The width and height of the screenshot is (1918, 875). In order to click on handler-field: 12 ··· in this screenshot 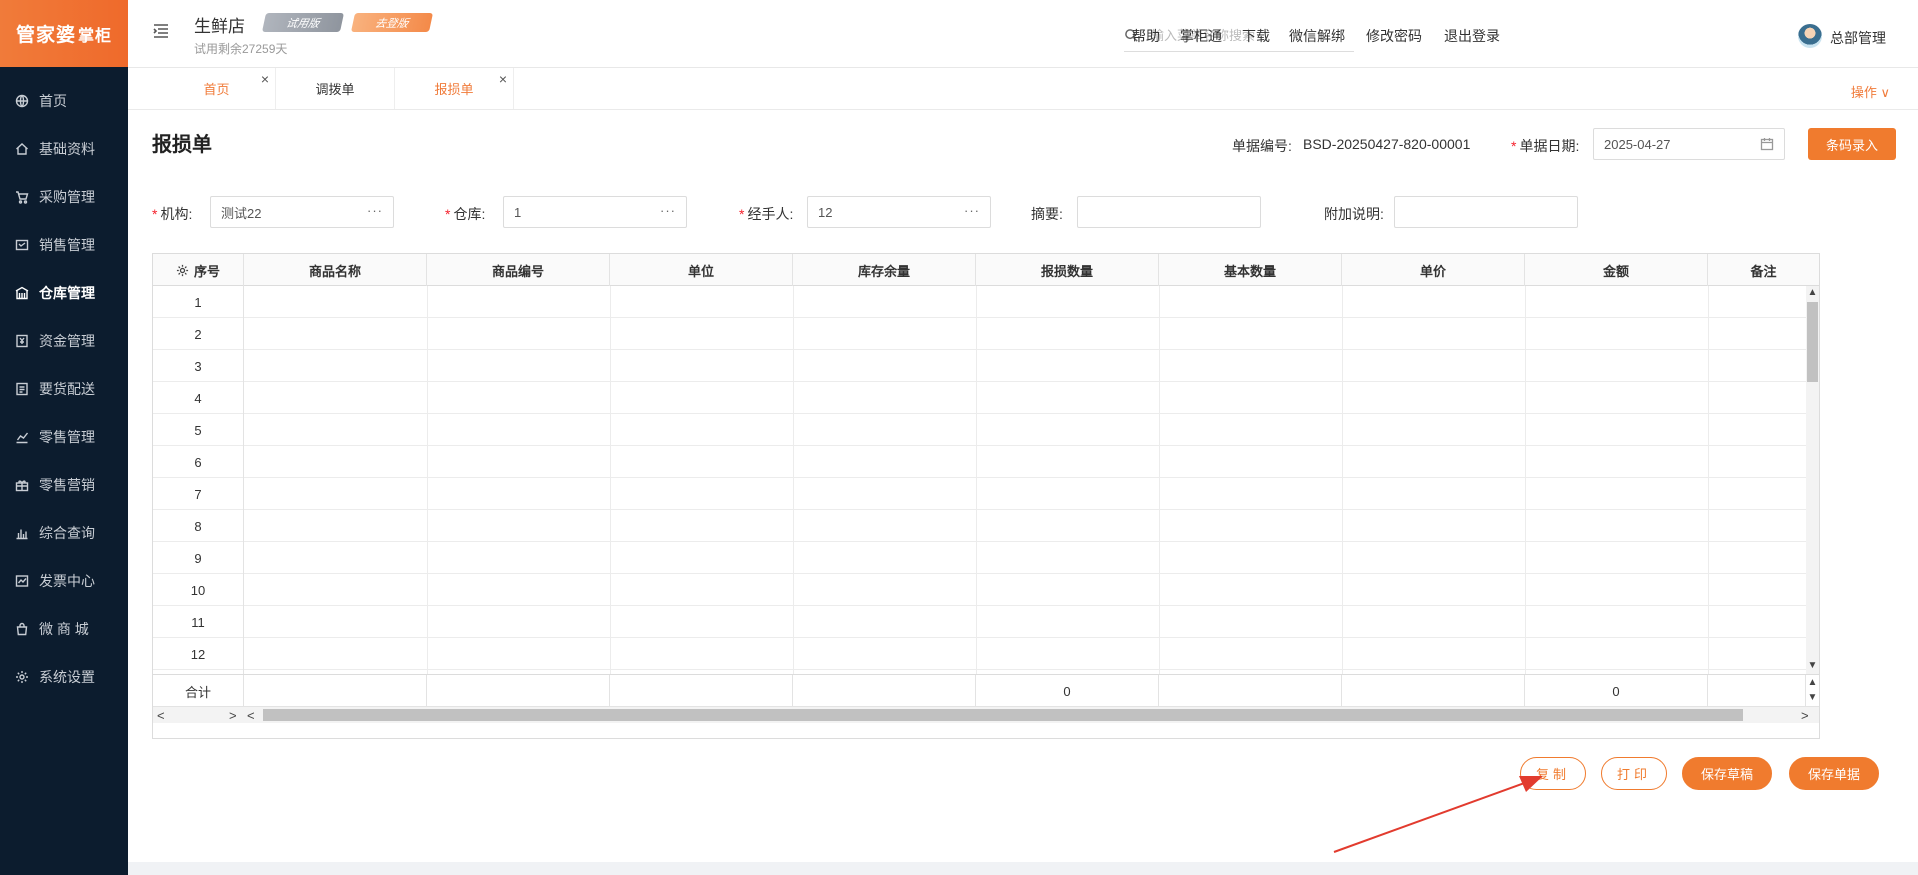, I will do `click(899, 212)`.